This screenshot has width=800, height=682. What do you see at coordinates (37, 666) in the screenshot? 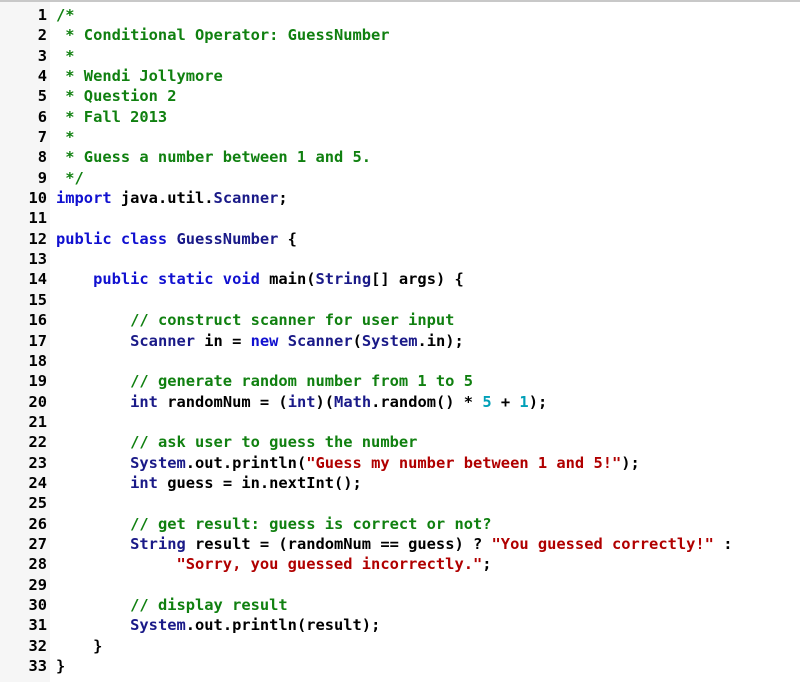
I see `line-number: 33` at bounding box center [37, 666].